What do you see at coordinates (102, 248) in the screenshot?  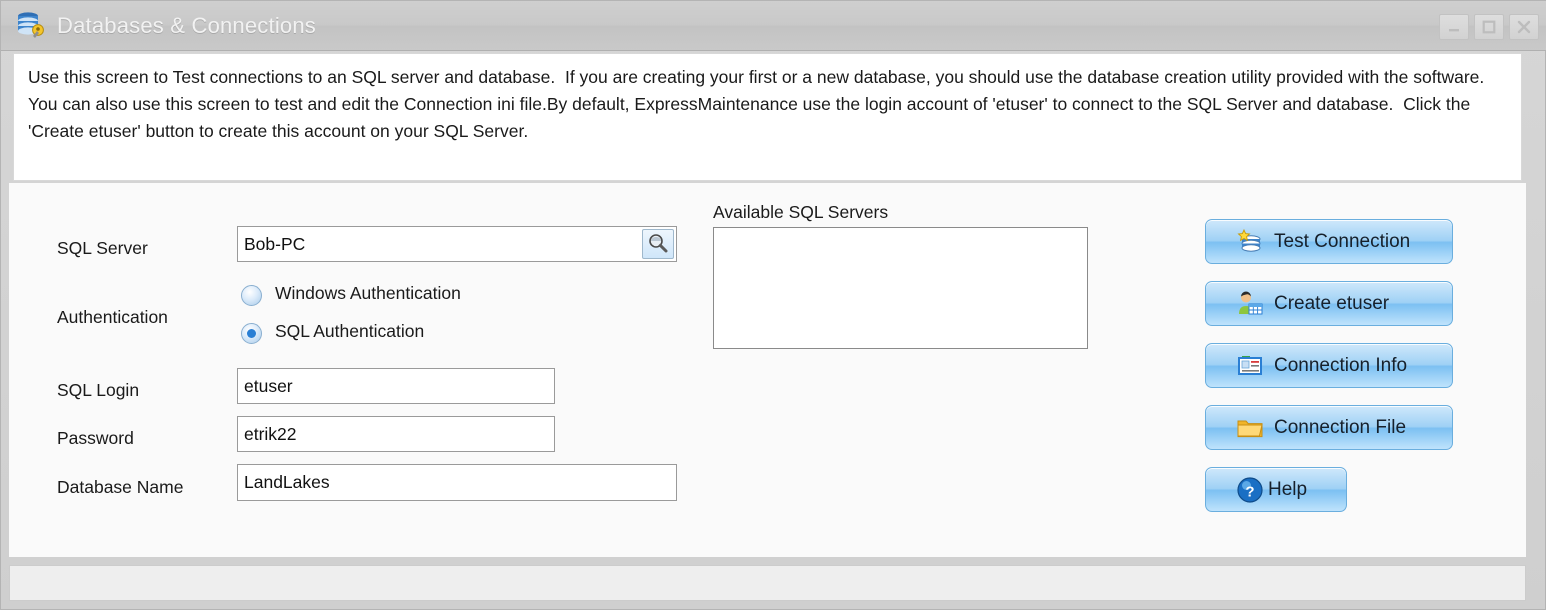 I see `sql-server-label: SQL Server` at bounding box center [102, 248].